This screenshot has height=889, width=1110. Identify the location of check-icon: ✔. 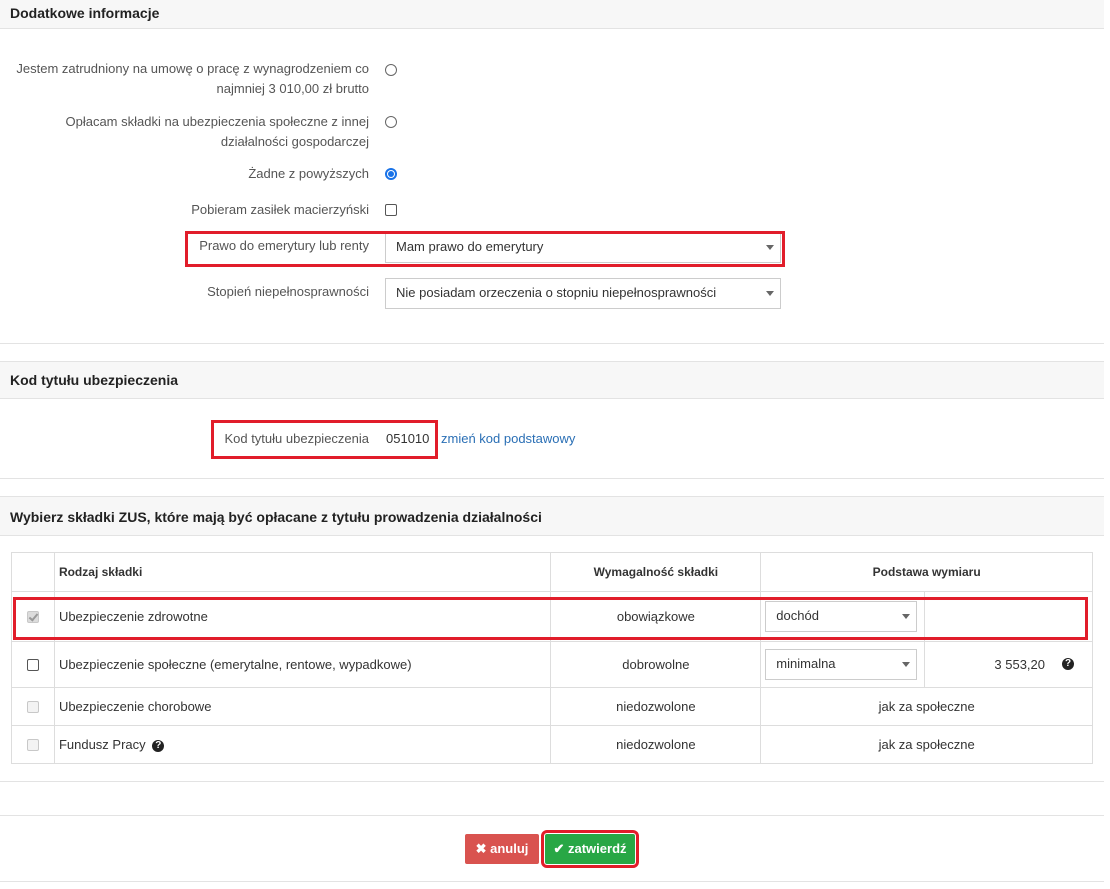
(559, 848).